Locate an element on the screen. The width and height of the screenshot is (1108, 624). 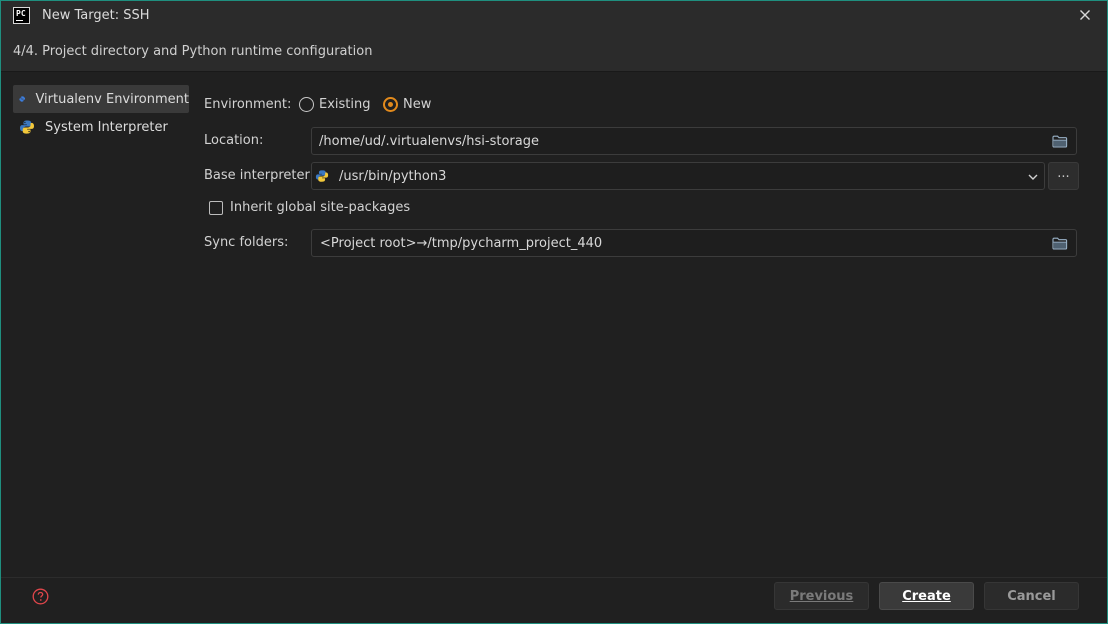
pycharm-logo-icon: PC is located at coordinates (21, 15).